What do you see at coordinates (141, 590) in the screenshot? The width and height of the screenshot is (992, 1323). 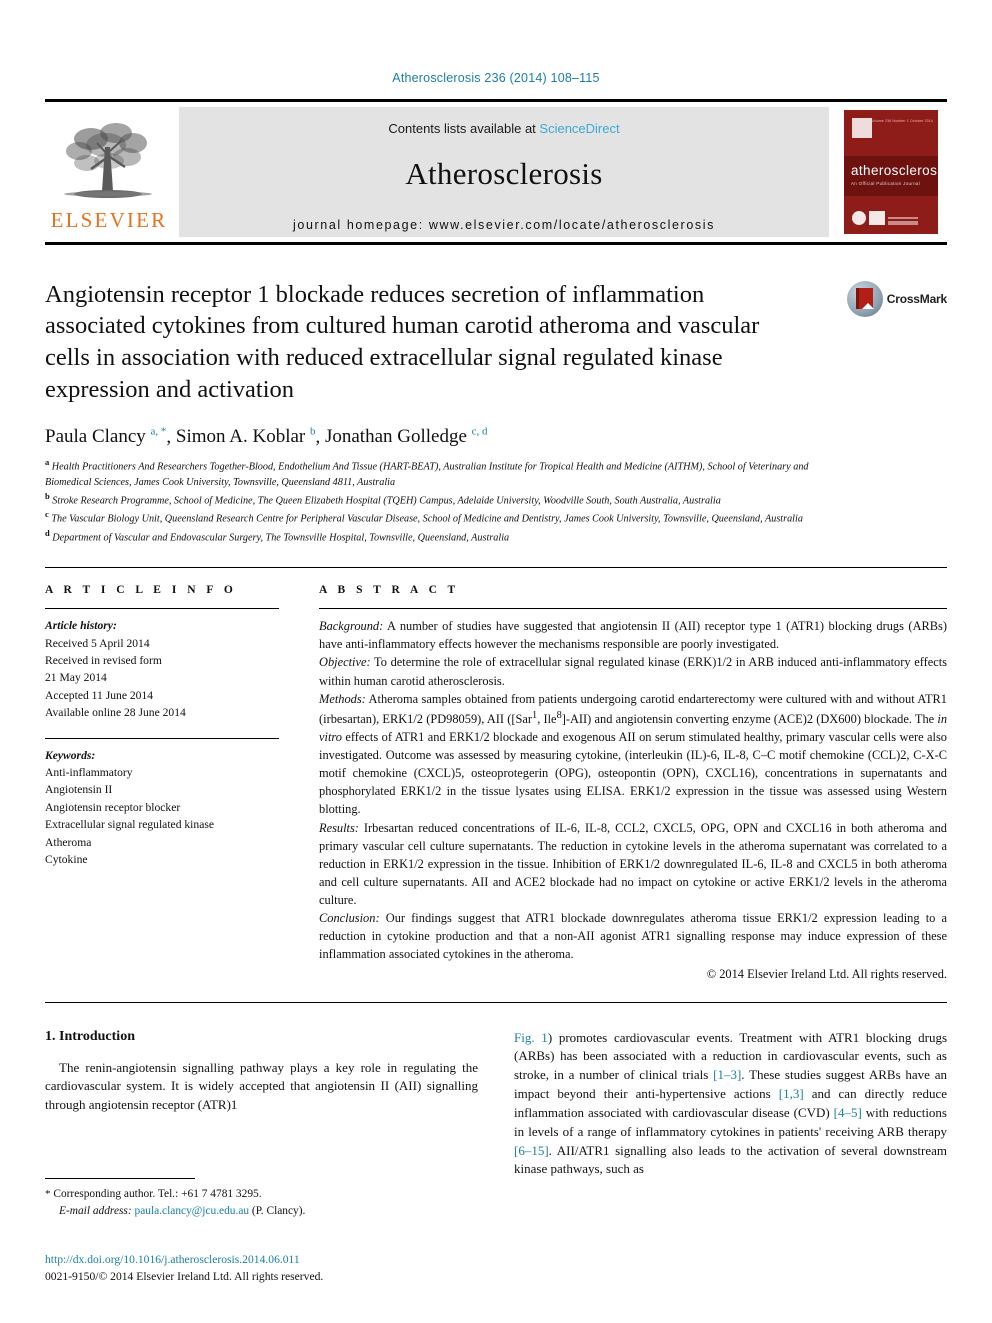 I see `article-info-heading: A R T I C L E I N F O` at bounding box center [141, 590].